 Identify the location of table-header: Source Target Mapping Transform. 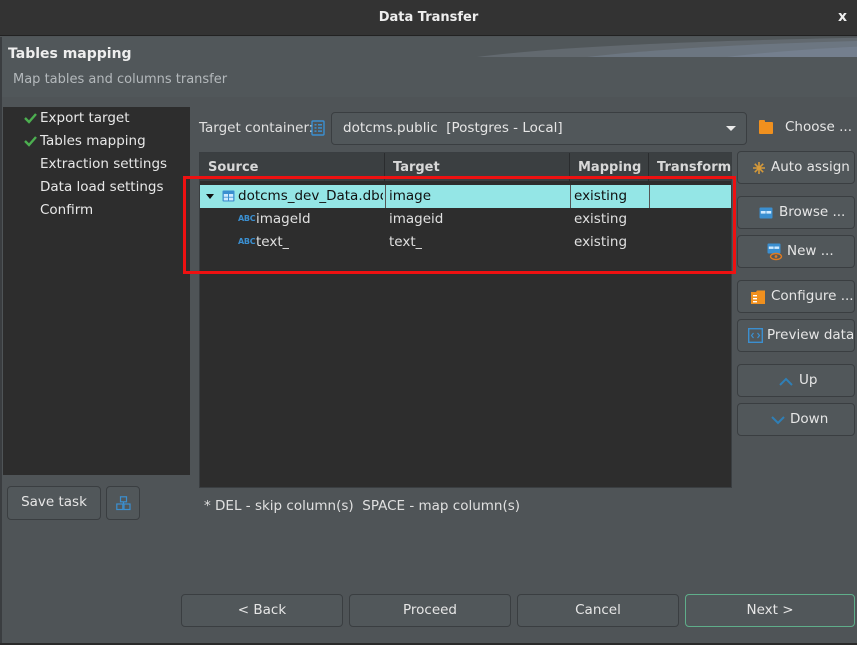
(465, 167).